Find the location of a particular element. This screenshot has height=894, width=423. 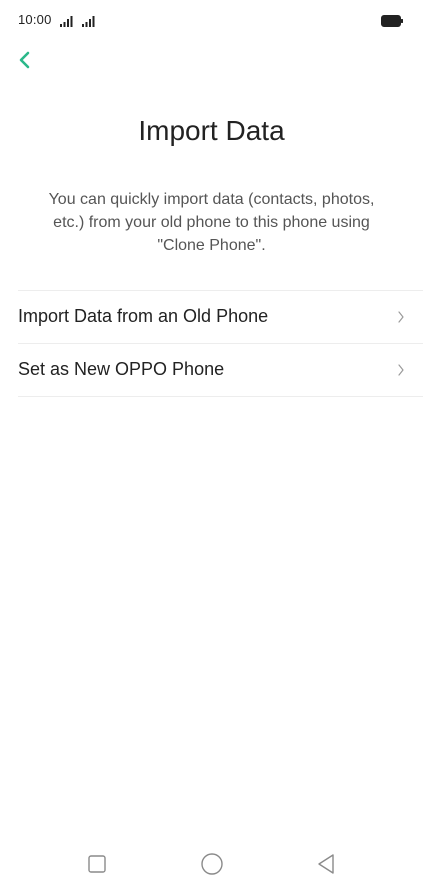

set-as-new-phone-option: Set as New OPPO Phone is located at coordinates (220, 370).